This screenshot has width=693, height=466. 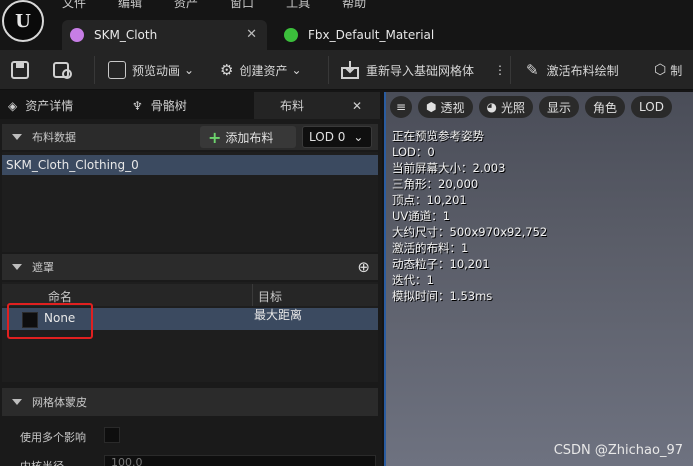 I want to click on masks-header: 遮罩 ⊕, so click(x=190, y=267).